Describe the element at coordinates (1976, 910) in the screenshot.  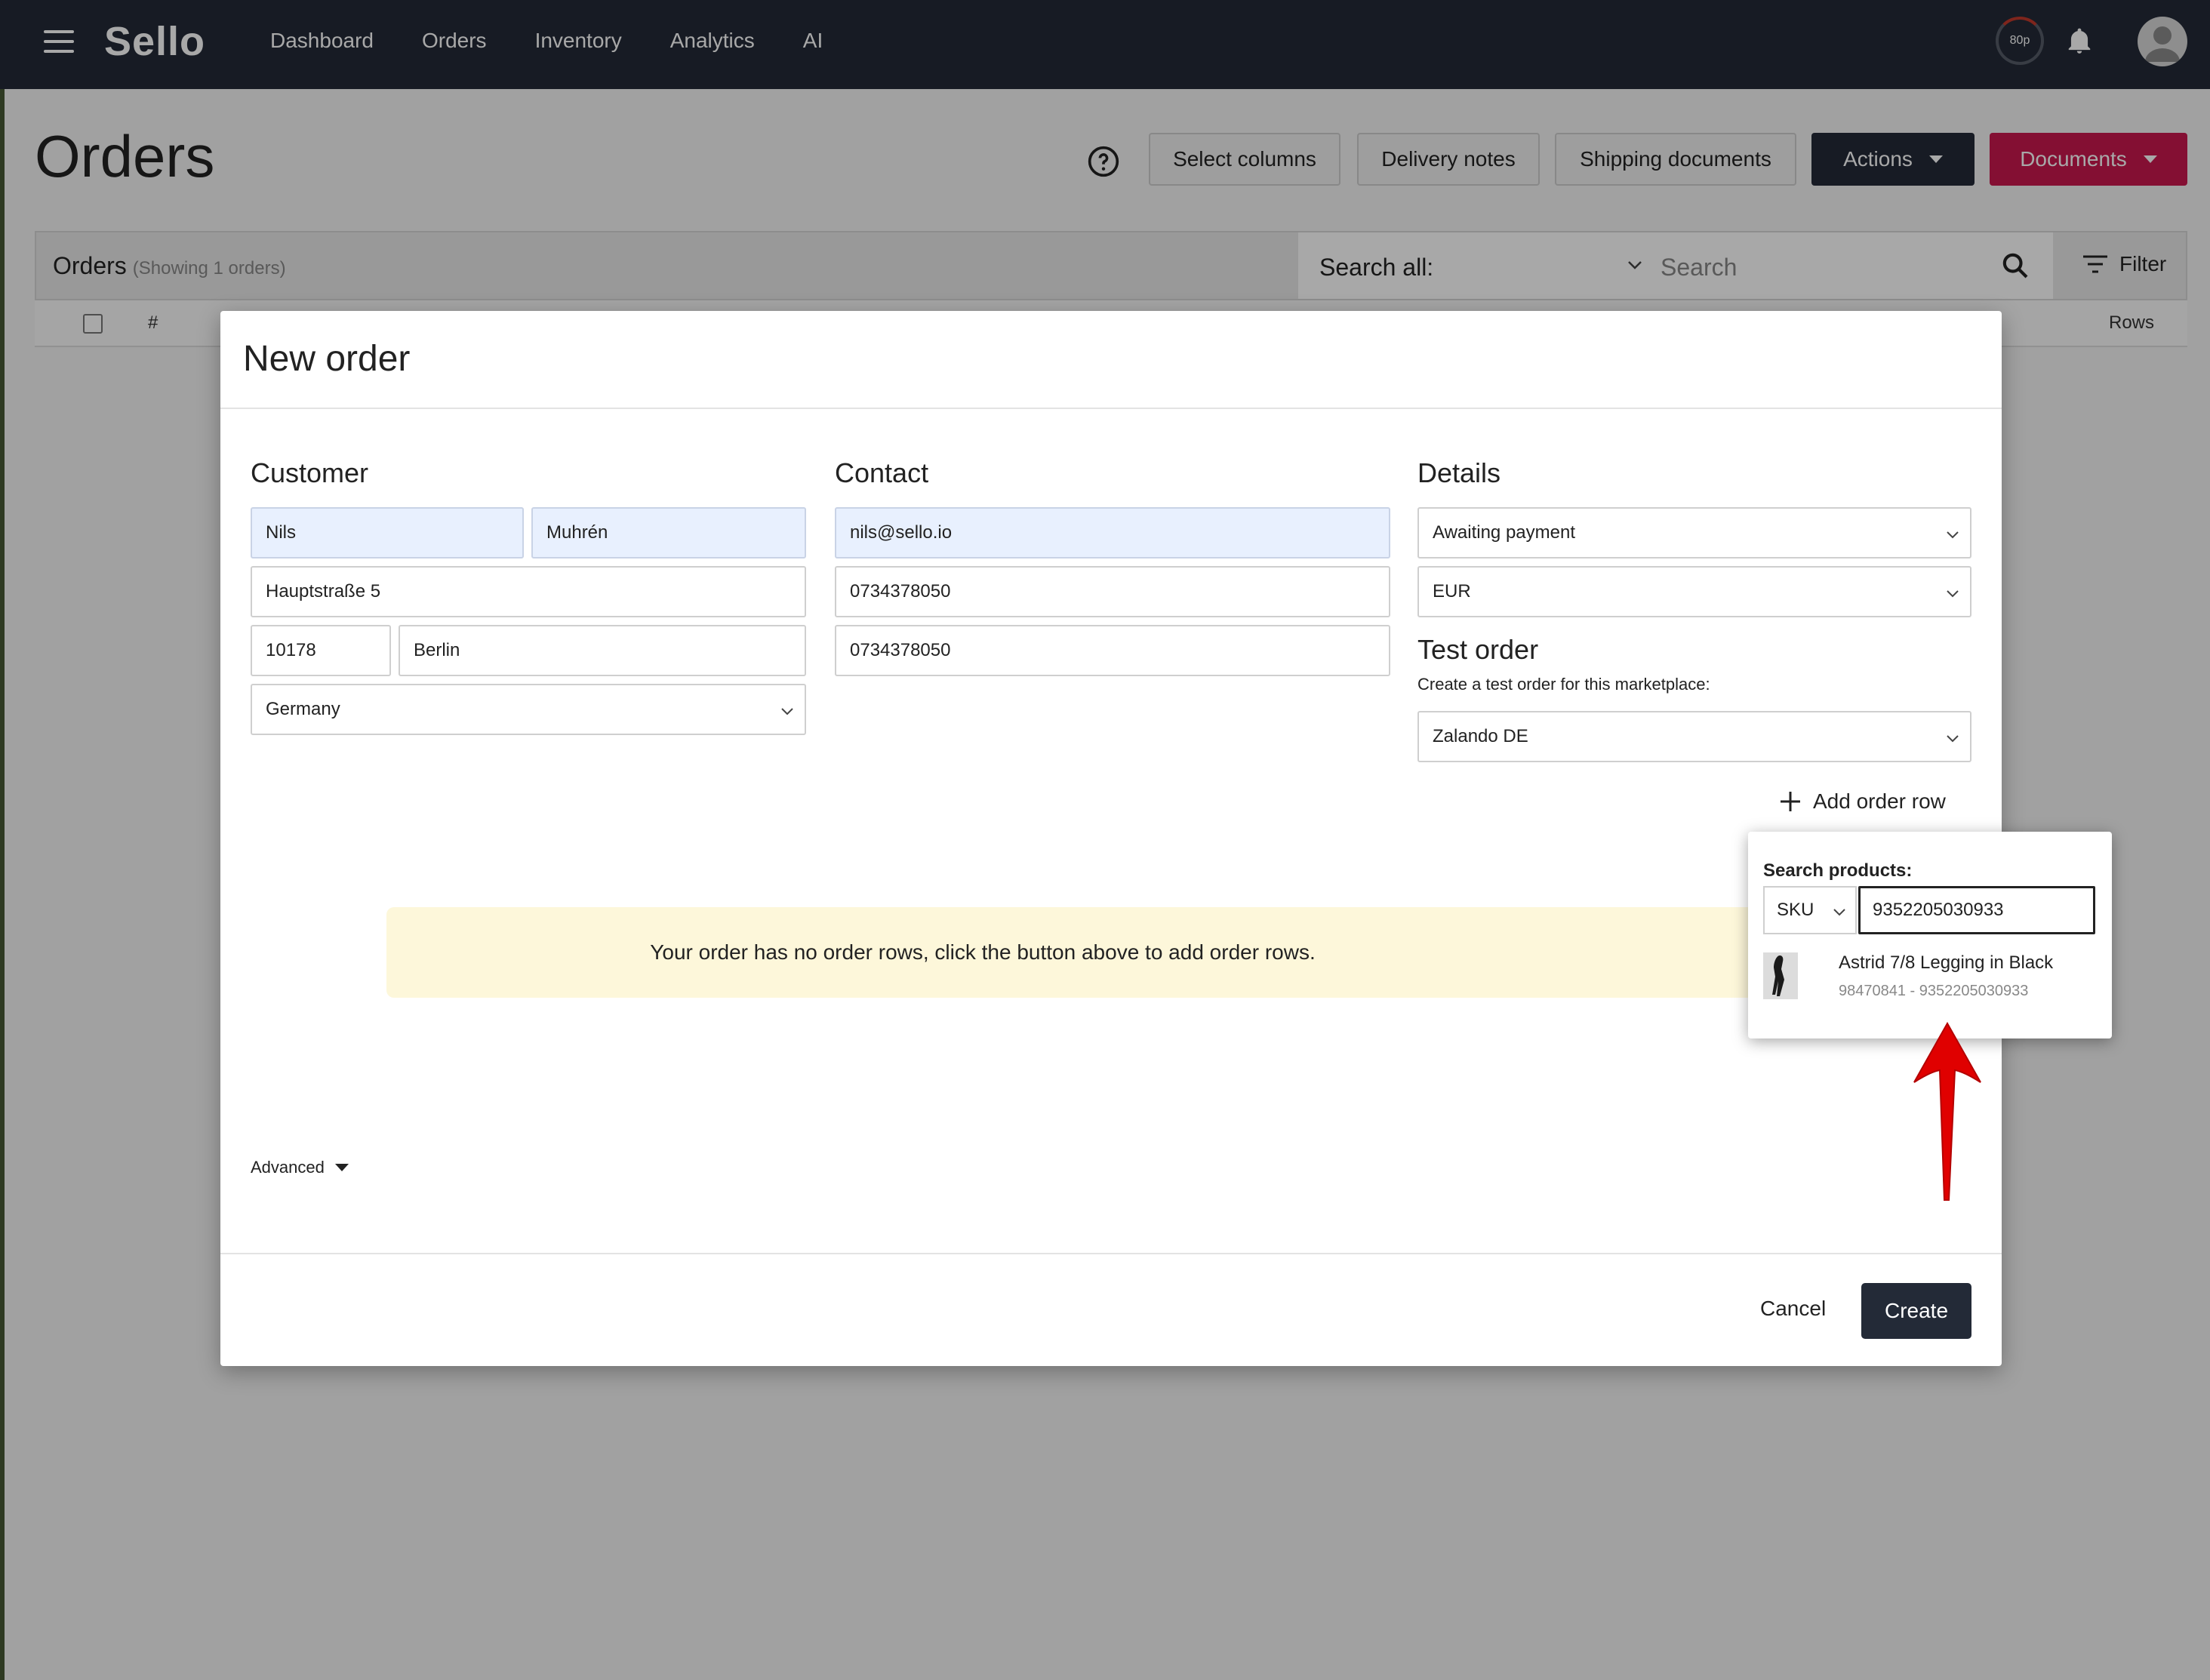
I see `product-search-input: 9352205030933` at that location.